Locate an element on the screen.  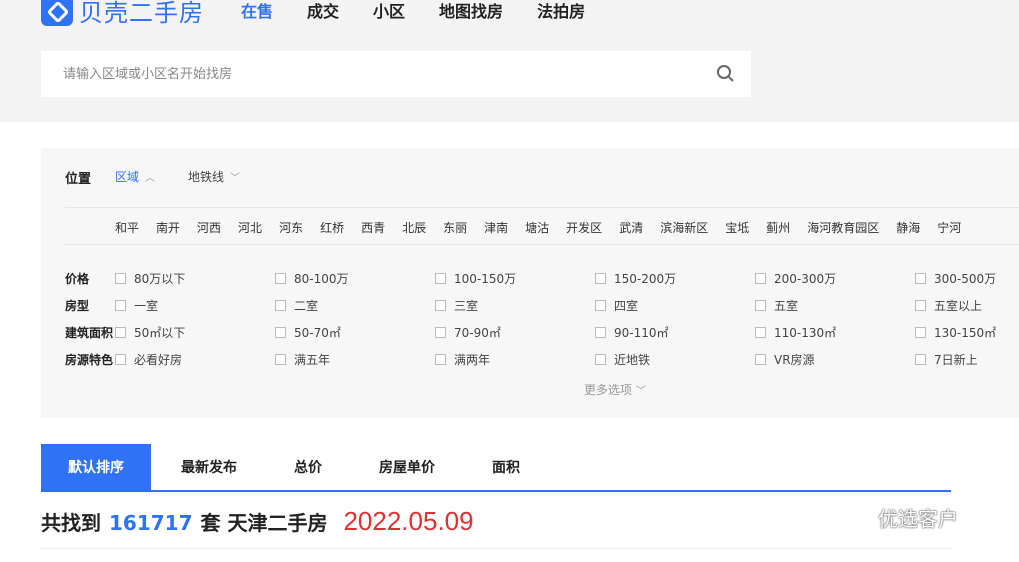
filter-option-label: 300-500万 is located at coordinates (965, 279).